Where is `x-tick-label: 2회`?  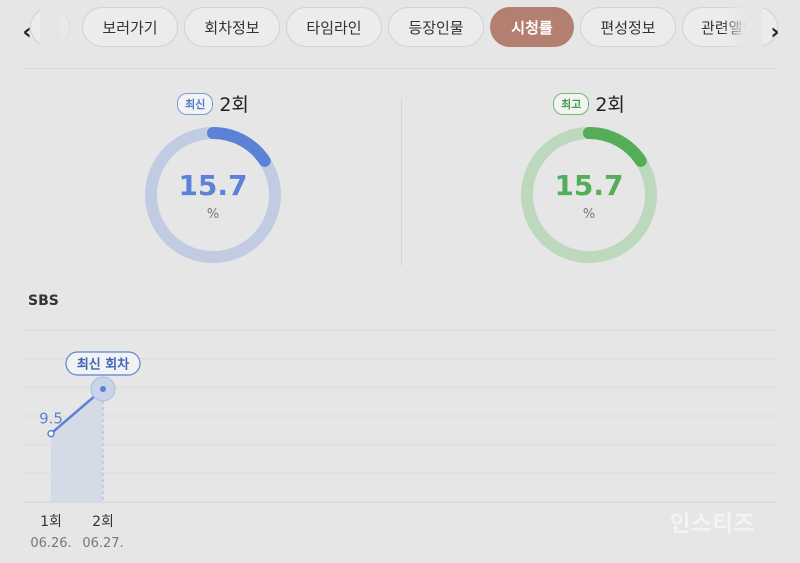
x-tick-label: 2회 is located at coordinates (103, 522).